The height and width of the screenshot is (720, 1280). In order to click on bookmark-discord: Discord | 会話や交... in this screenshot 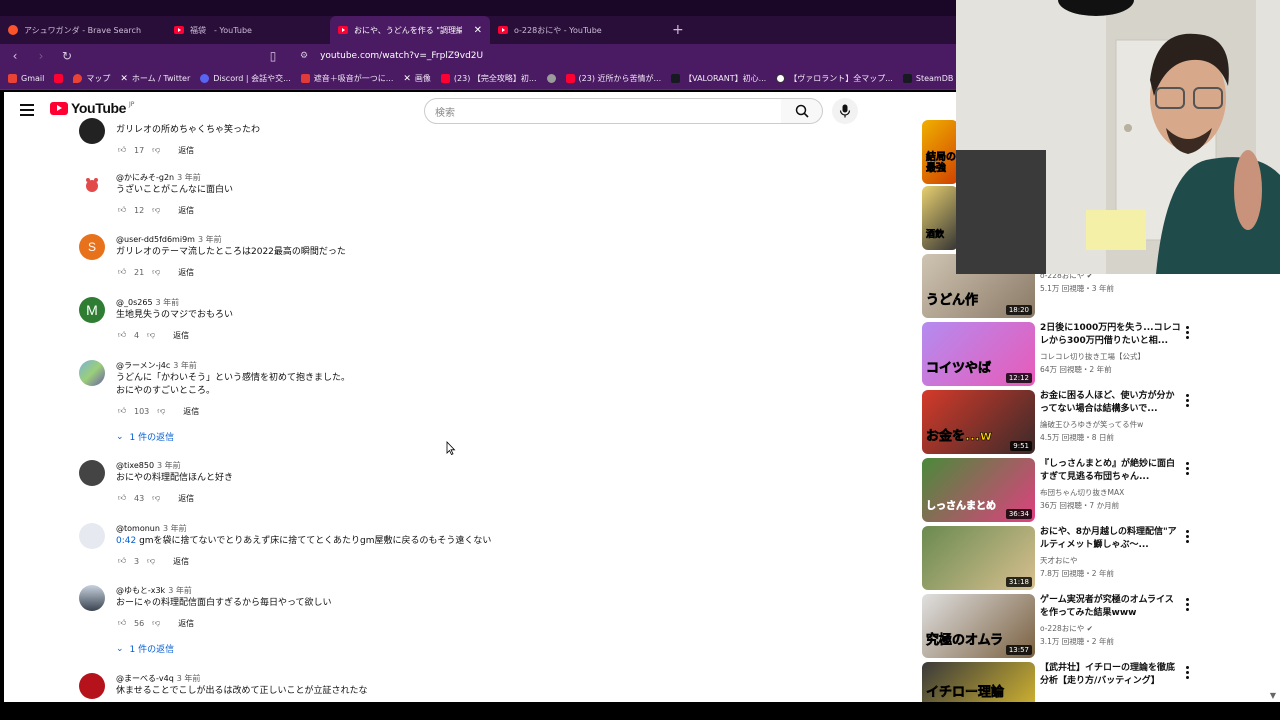, I will do `click(245, 78)`.